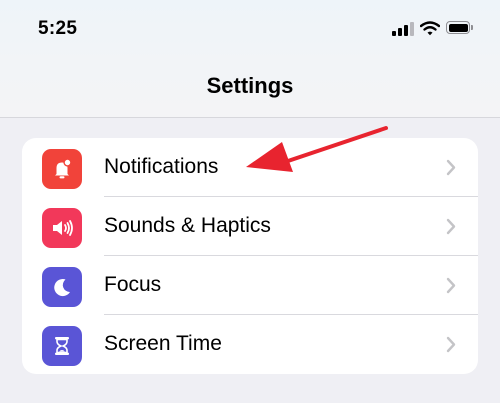 This screenshot has width=500, height=403. I want to click on settings-row-screen-time: Screen Time, so click(250, 344).